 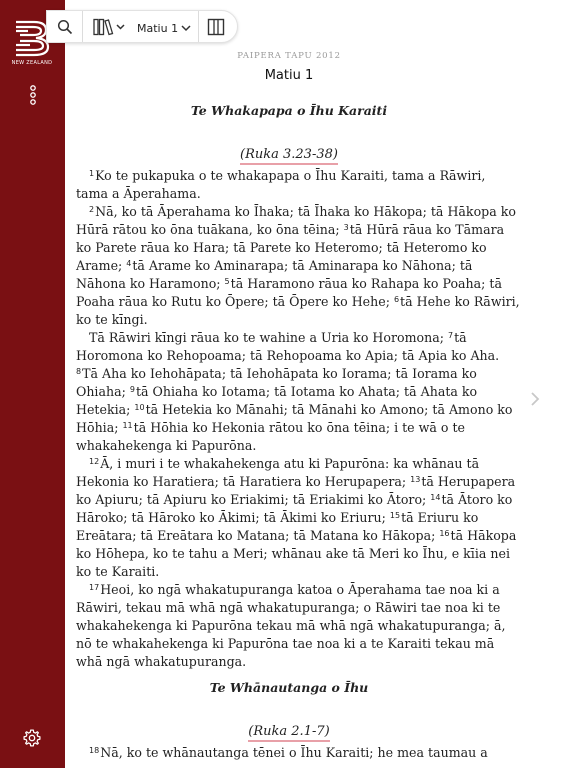 What do you see at coordinates (94, 587) in the screenshot?
I see `verse-number: 17` at bounding box center [94, 587].